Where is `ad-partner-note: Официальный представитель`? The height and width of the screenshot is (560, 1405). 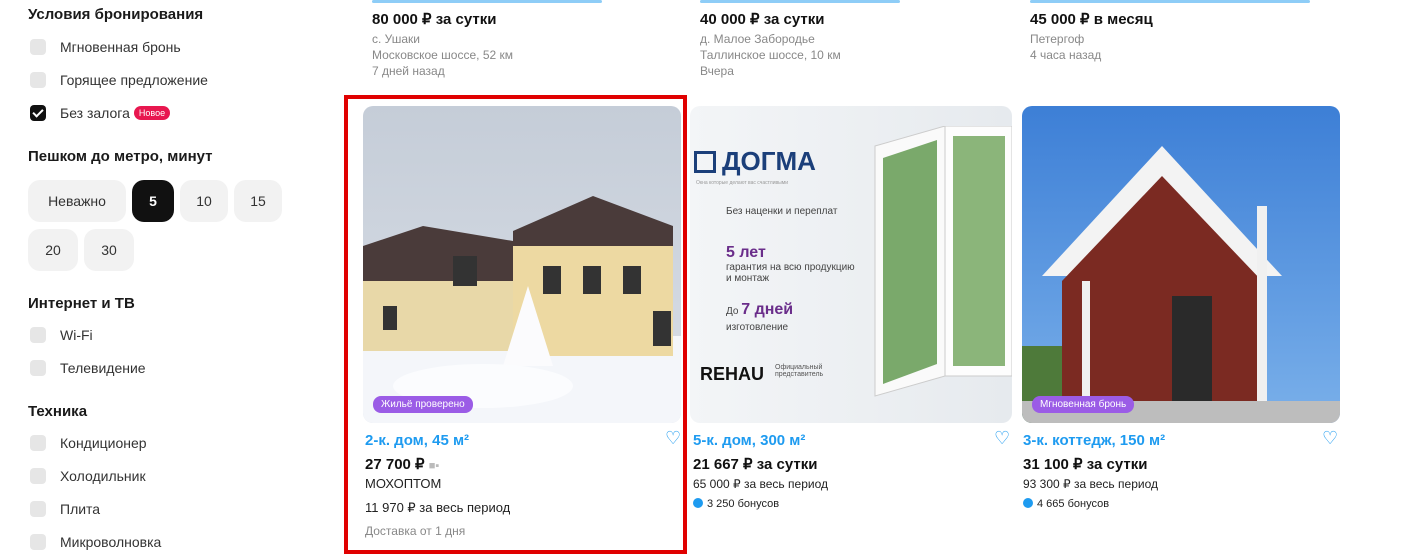 ad-partner-note: Официальный представитель is located at coordinates (799, 371).